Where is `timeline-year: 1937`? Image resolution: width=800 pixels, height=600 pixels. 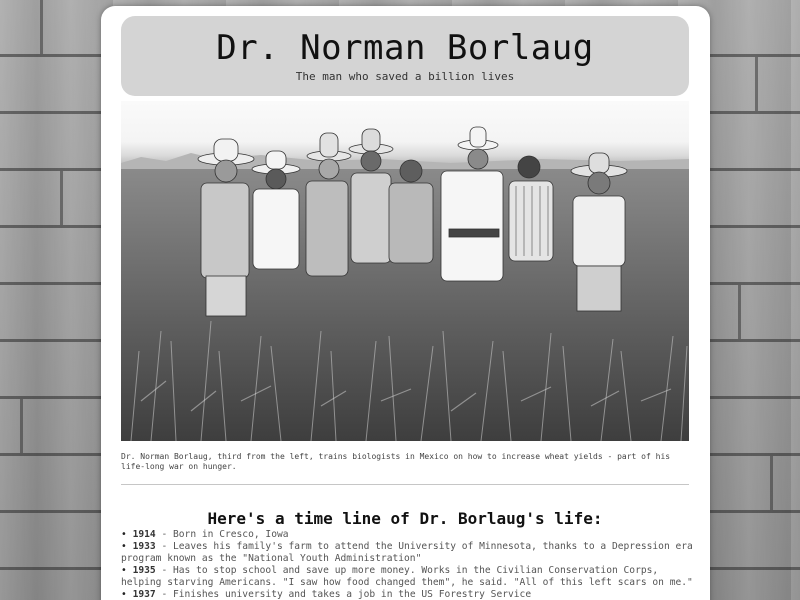
timeline-year: 1937 is located at coordinates (144, 594).